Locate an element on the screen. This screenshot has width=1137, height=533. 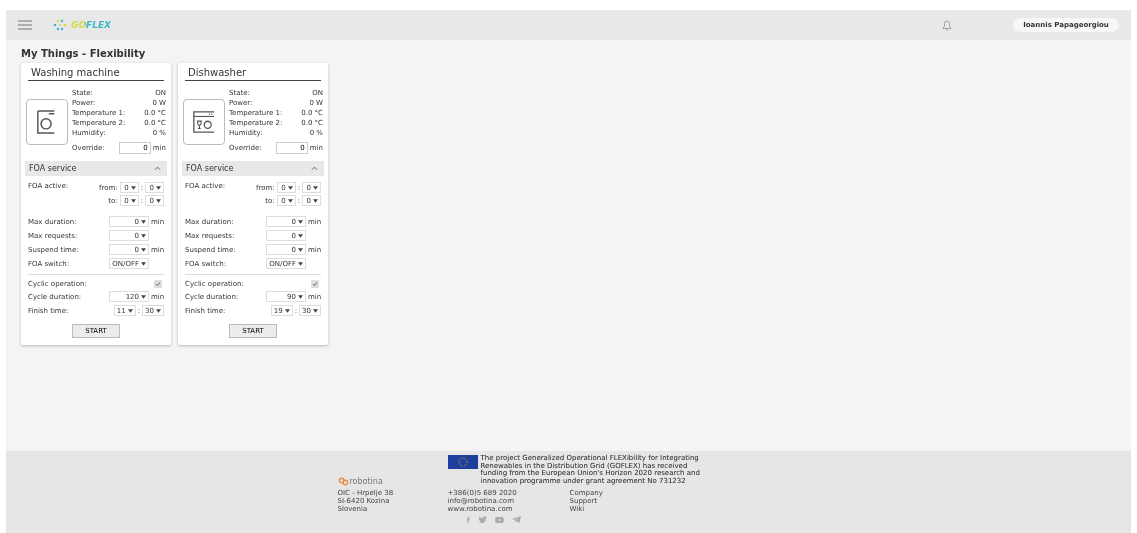
twitter-icon is located at coordinates (482, 520).